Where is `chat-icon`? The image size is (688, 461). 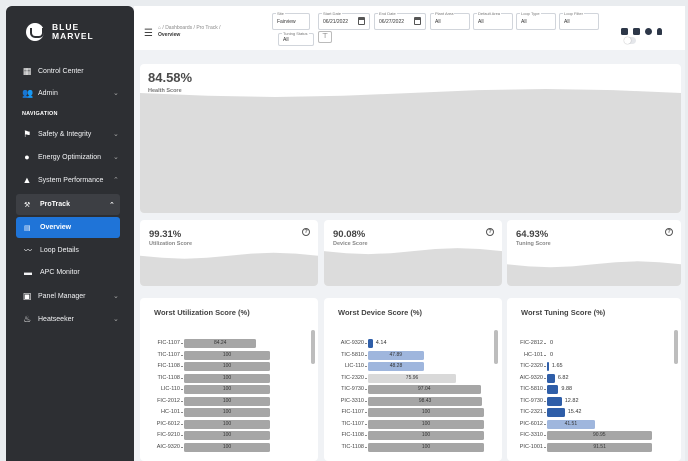
chat-icon is located at coordinates (636, 31).